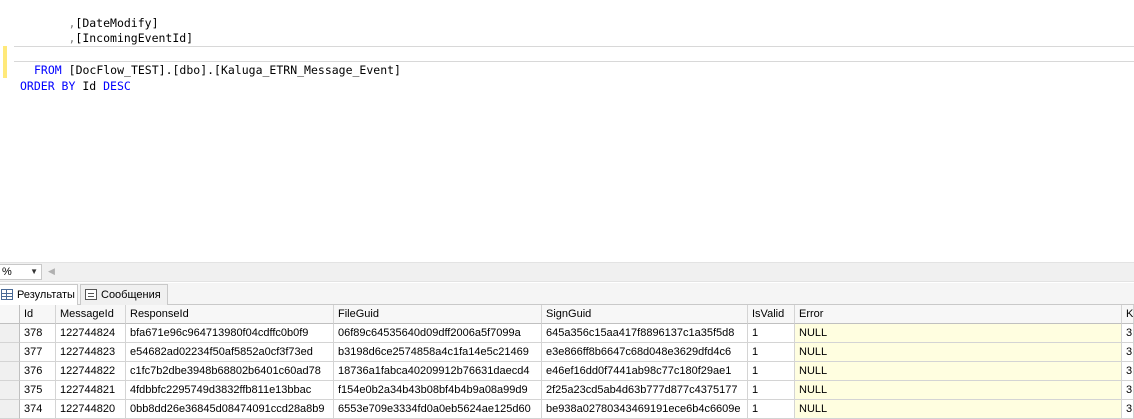 Image resolution: width=1134 pixels, height=419 pixels. What do you see at coordinates (91, 294) in the screenshot?
I see `messages-icon` at bounding box center [91, 294].